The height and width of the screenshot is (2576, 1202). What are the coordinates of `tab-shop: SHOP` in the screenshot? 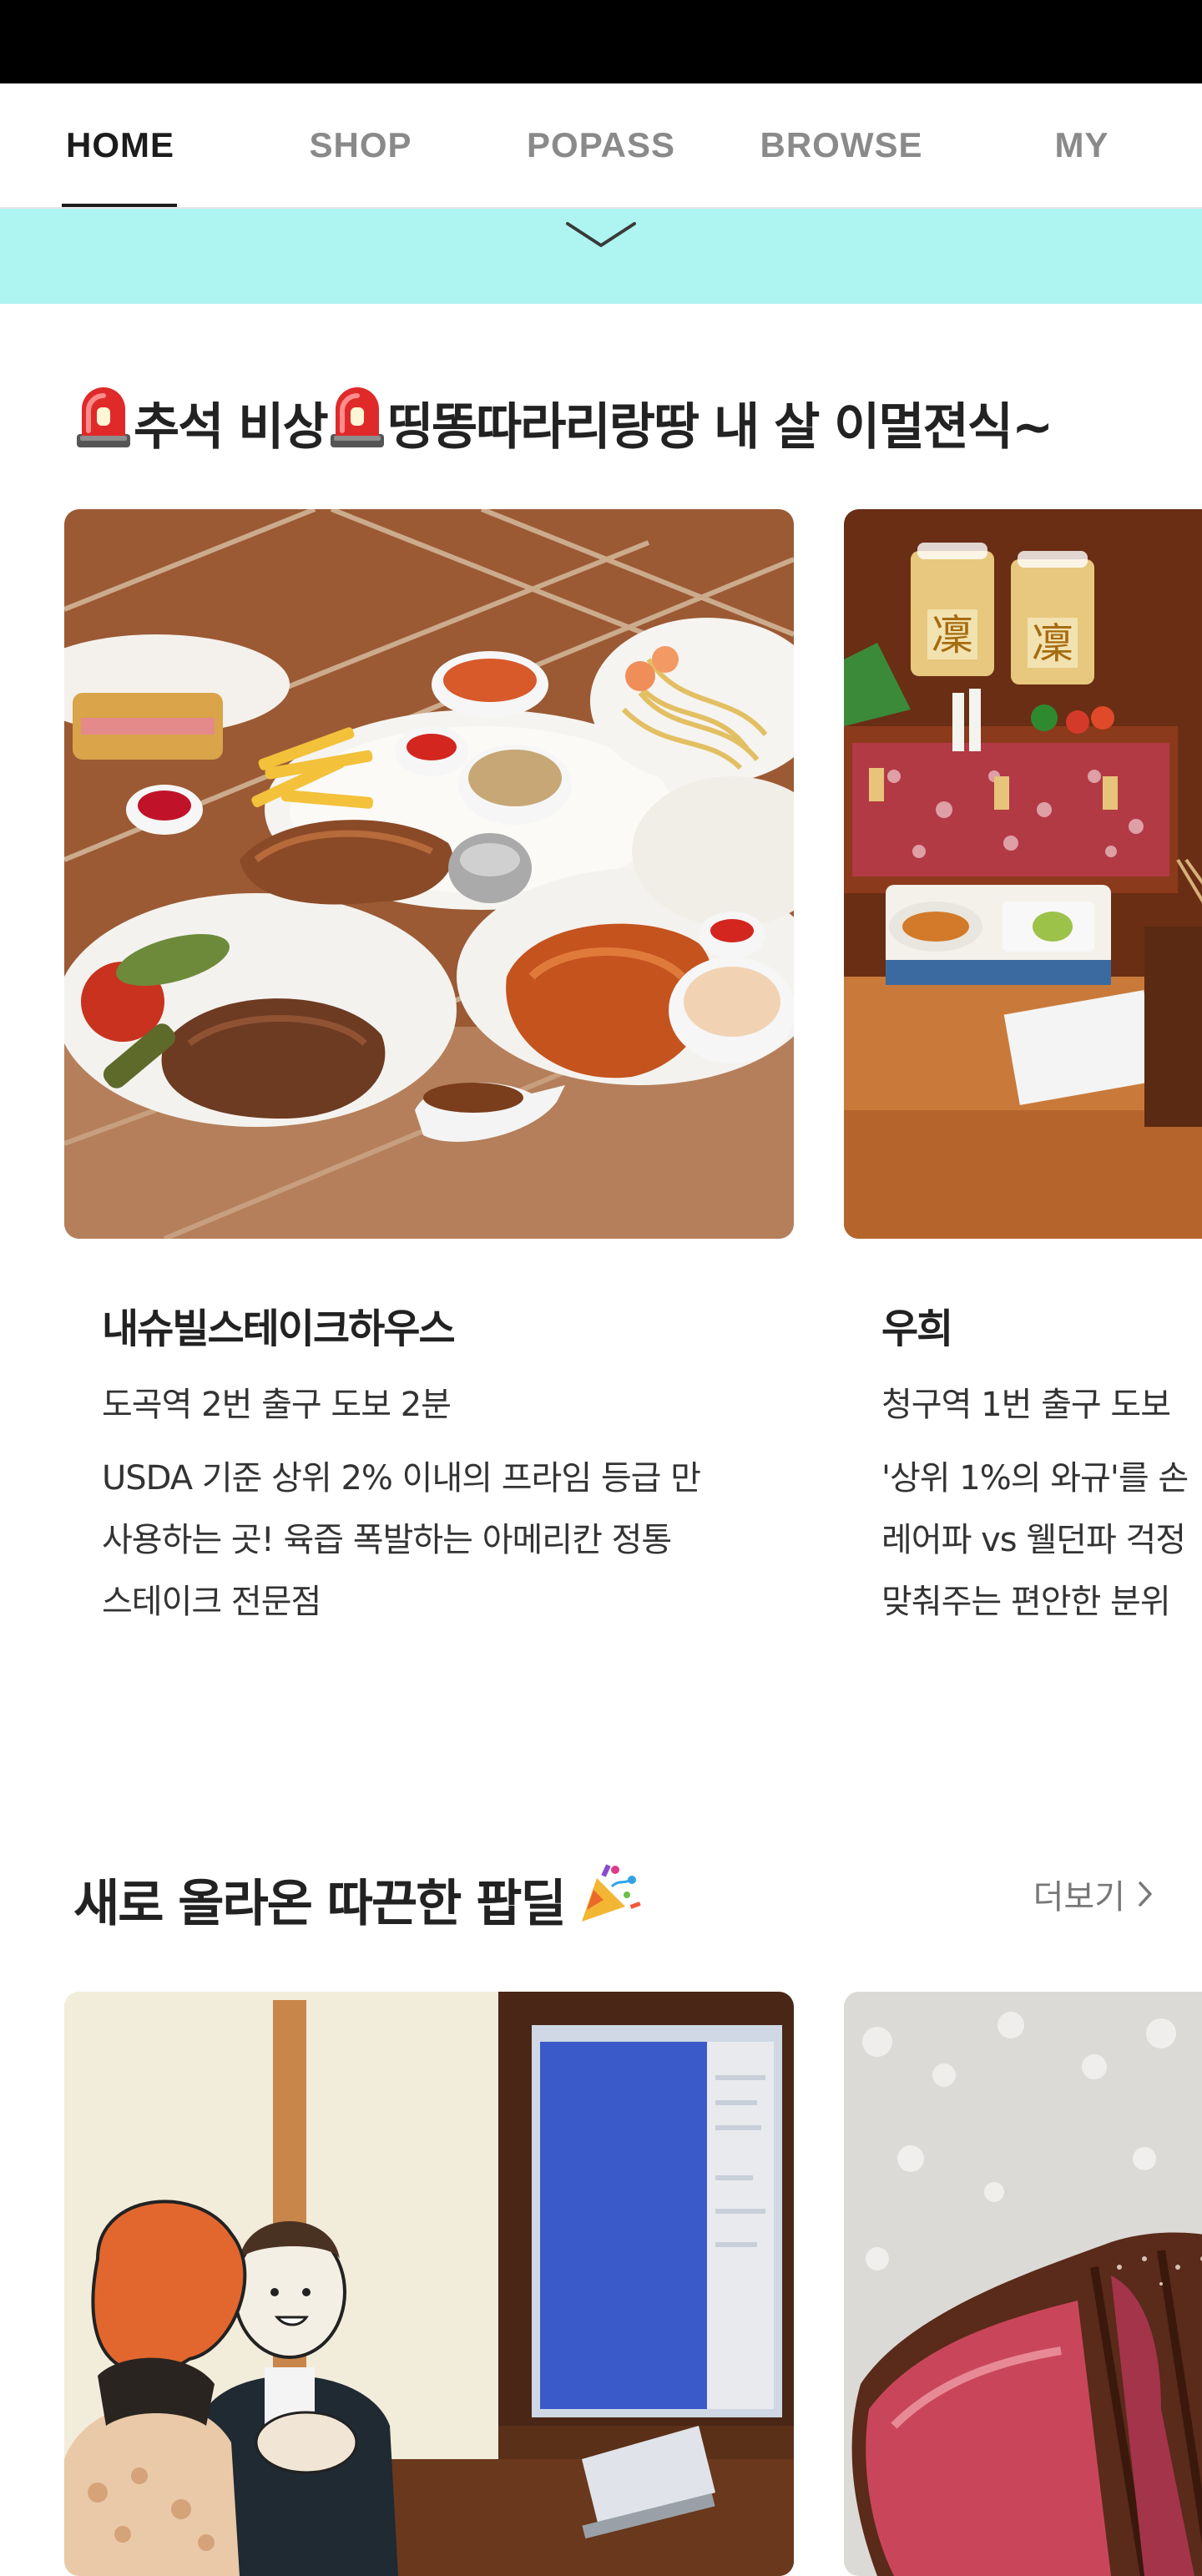 It's located at (360, 145).